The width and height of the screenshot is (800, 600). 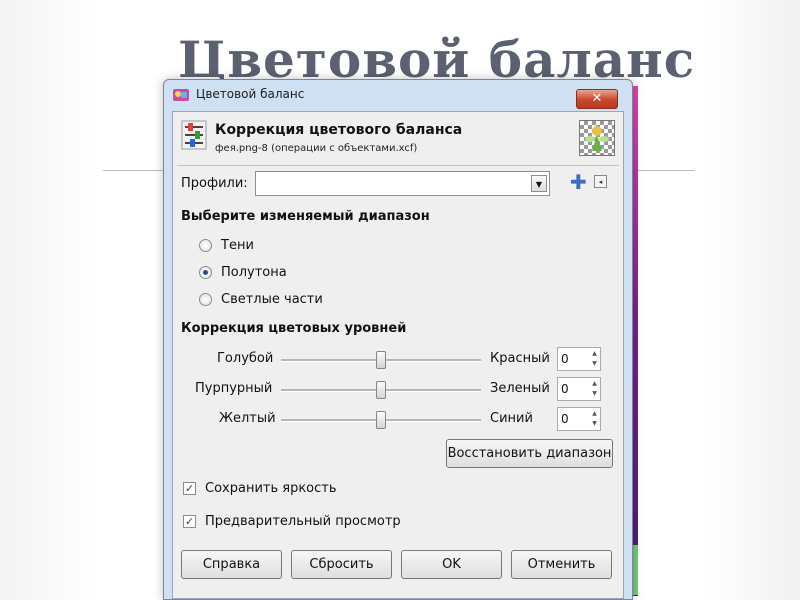 I want to click on gimp-app-icon, so click(x=181, y=95).